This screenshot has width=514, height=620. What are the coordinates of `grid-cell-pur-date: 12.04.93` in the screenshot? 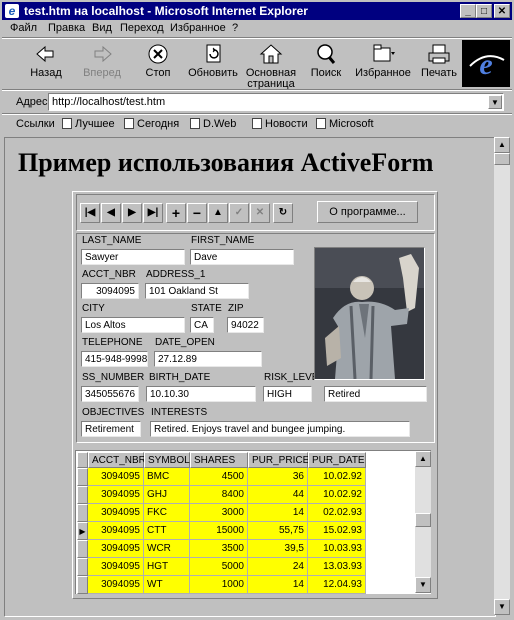 It's located at (337, 585).